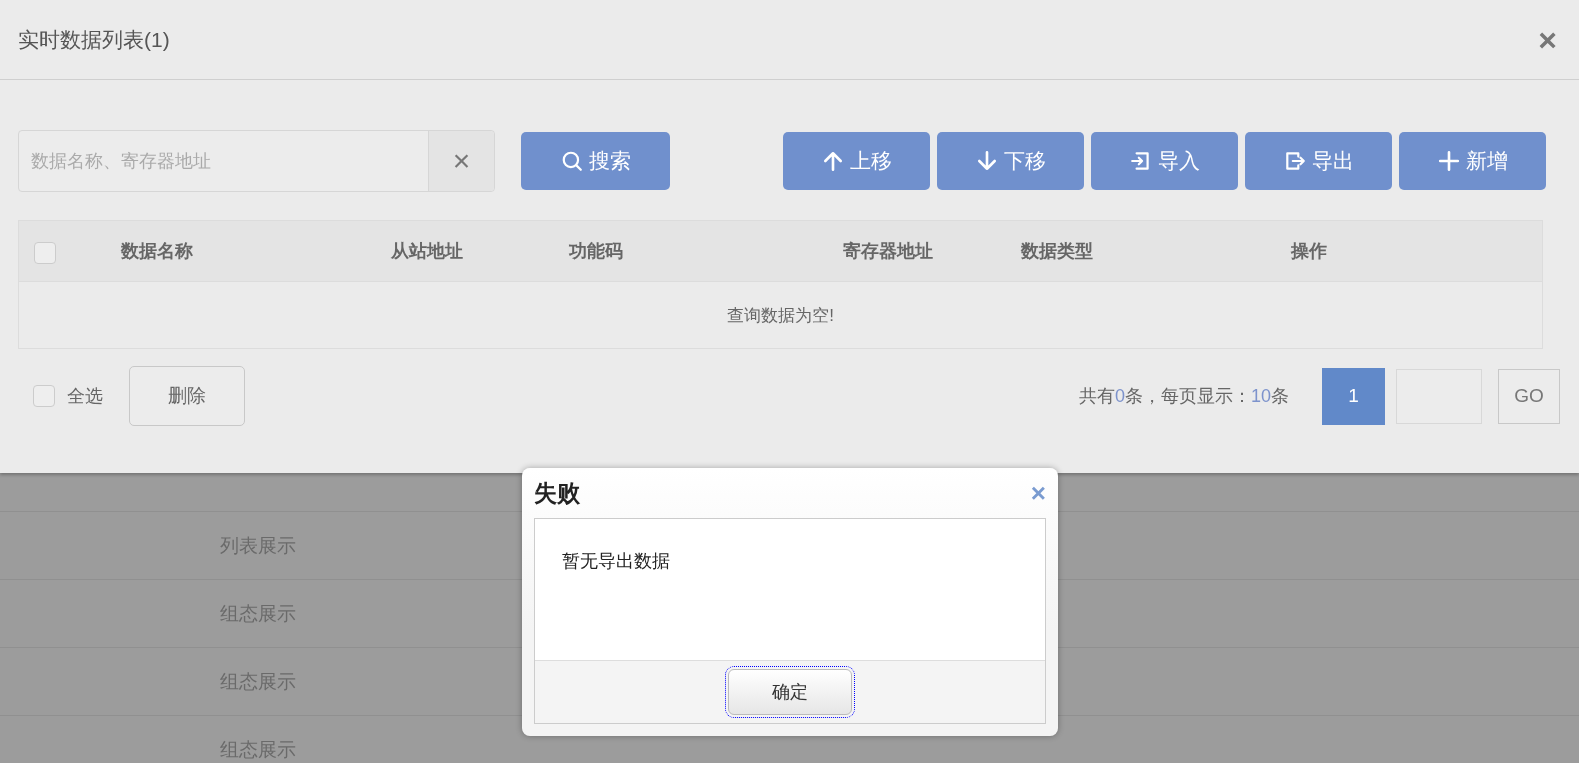 The height and width of the screenshot is (763, 1579). Describe the element at coordinates (595, 161) in the screenshot. I see `search-button: 搜索` at that location.